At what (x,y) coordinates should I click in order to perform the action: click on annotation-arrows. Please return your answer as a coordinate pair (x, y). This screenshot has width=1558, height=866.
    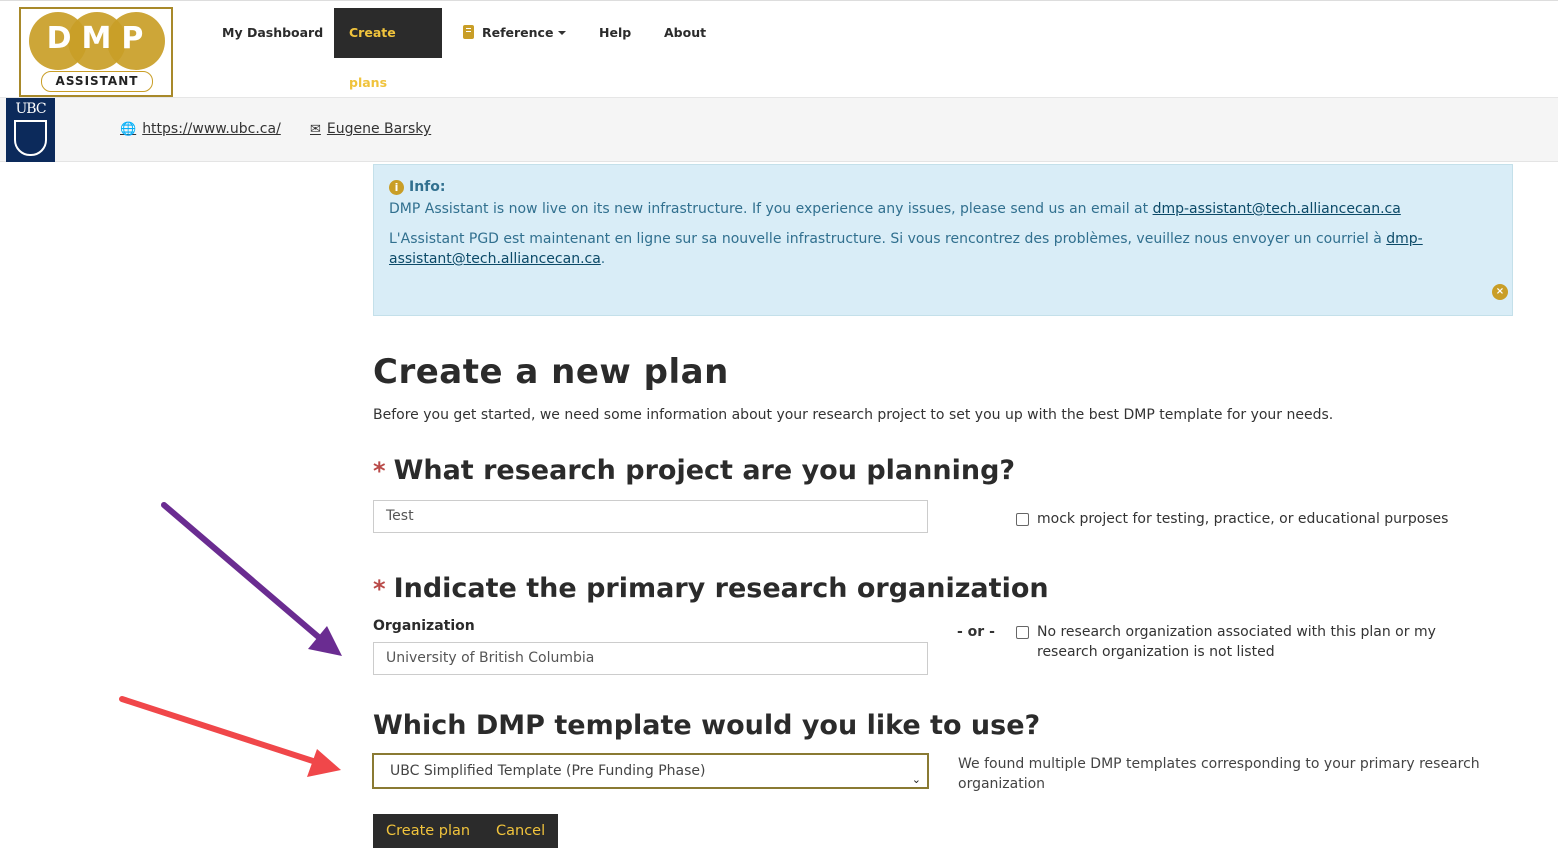
    Looking at the image, I should click on (230, 639).